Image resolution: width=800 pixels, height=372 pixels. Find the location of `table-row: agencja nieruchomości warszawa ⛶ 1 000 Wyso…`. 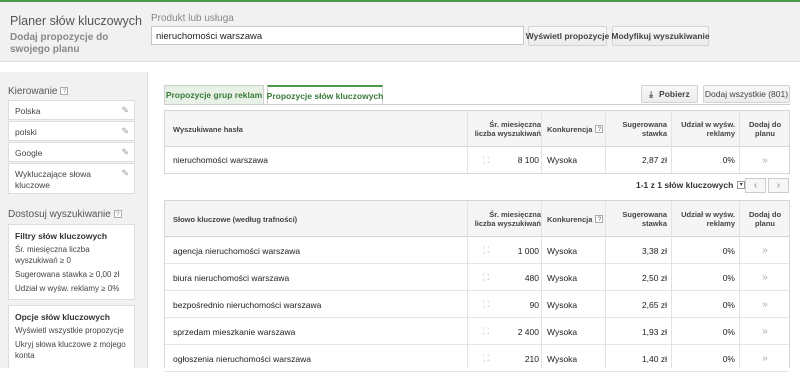

table-row: agencja nieruchomości warszawa ⛶ 1 000 Wyso… is located at coordinates (477, 250).